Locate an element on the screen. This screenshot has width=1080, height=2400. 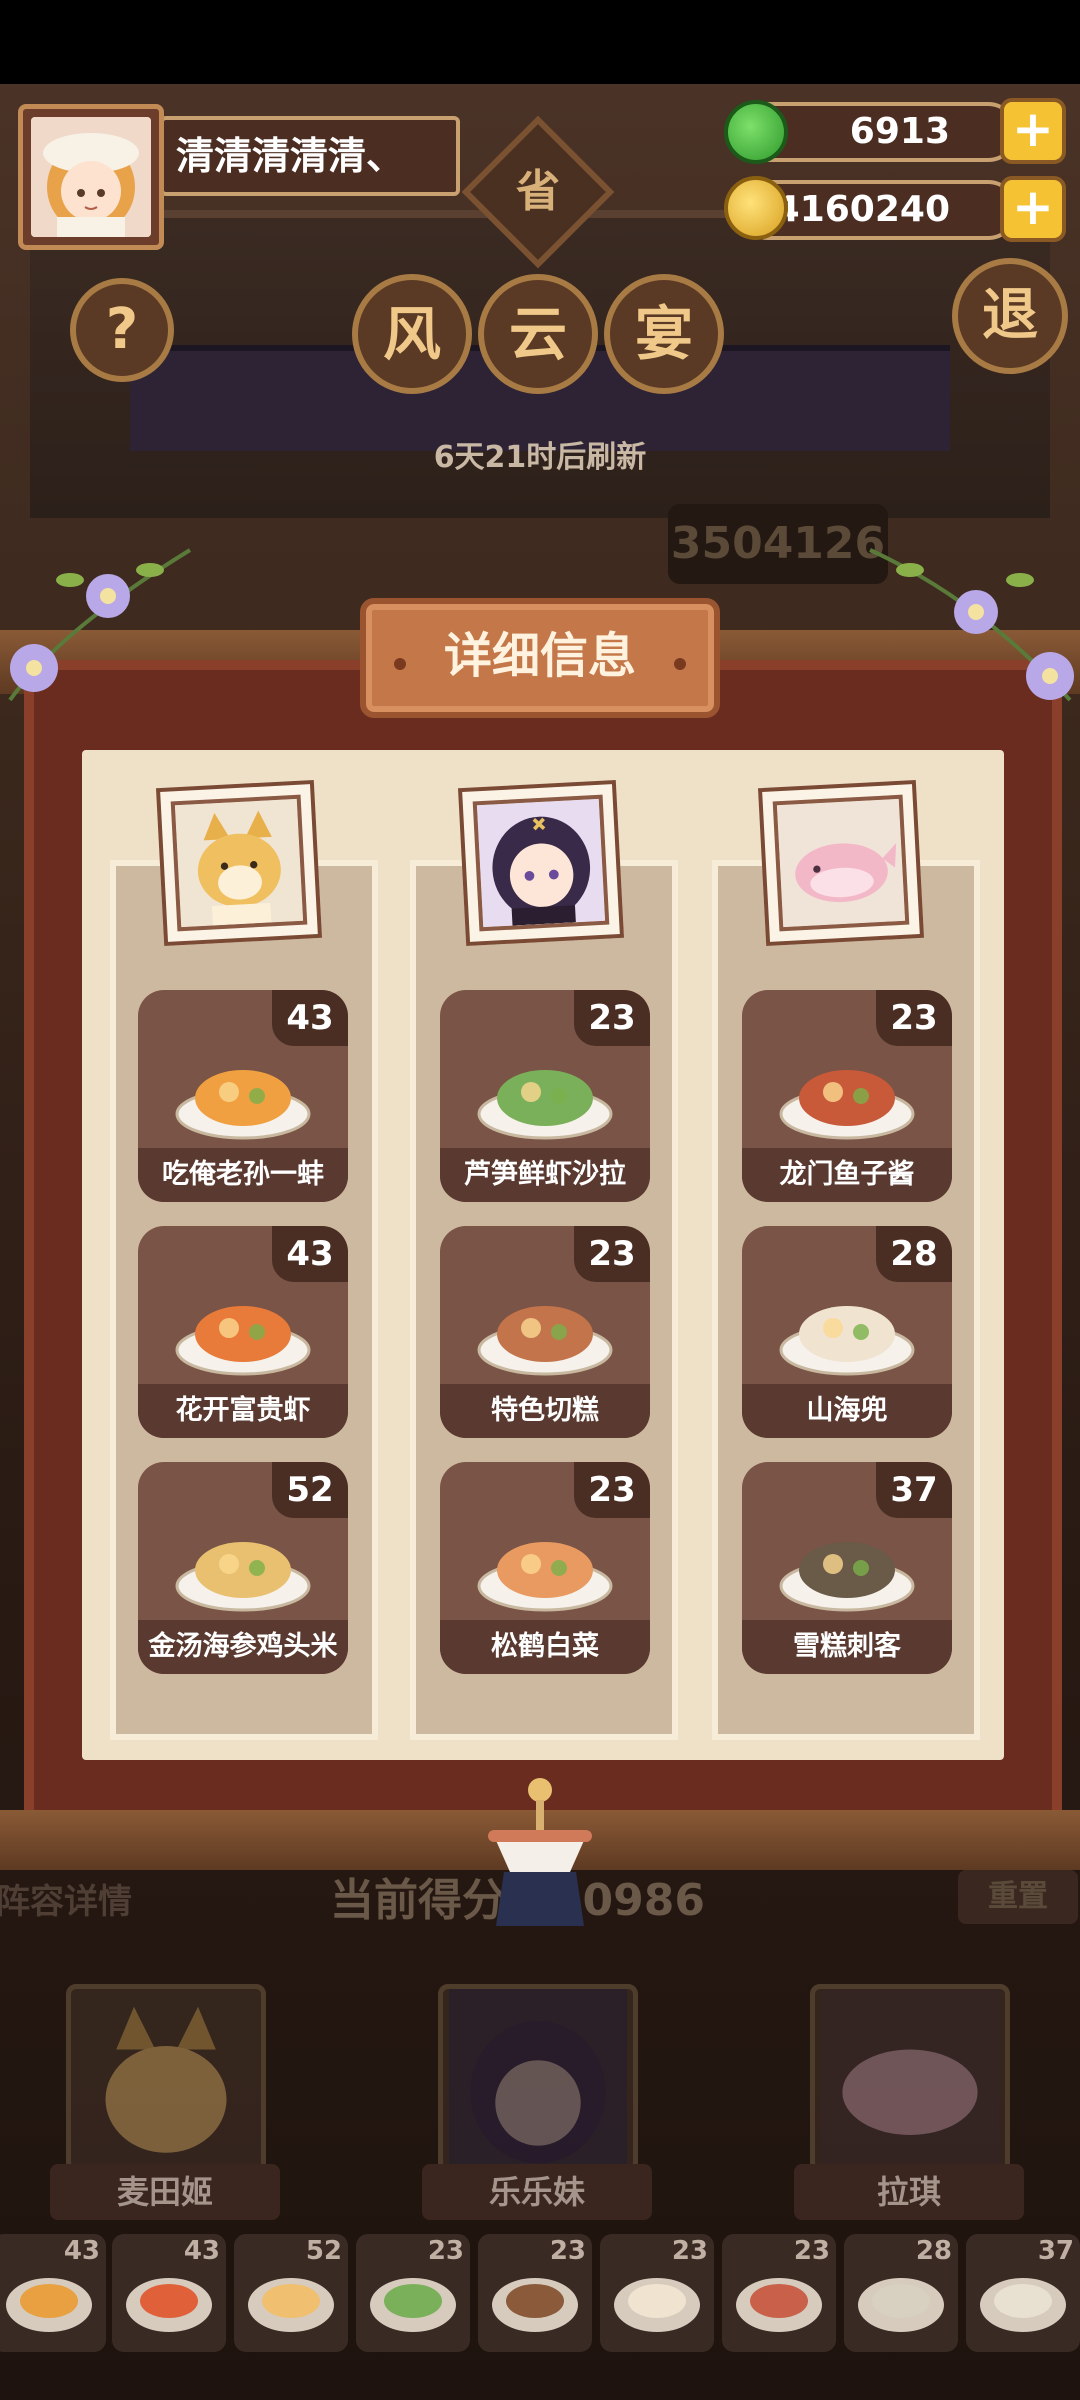
plaque-dot-left is located at coordinates (400, 664).